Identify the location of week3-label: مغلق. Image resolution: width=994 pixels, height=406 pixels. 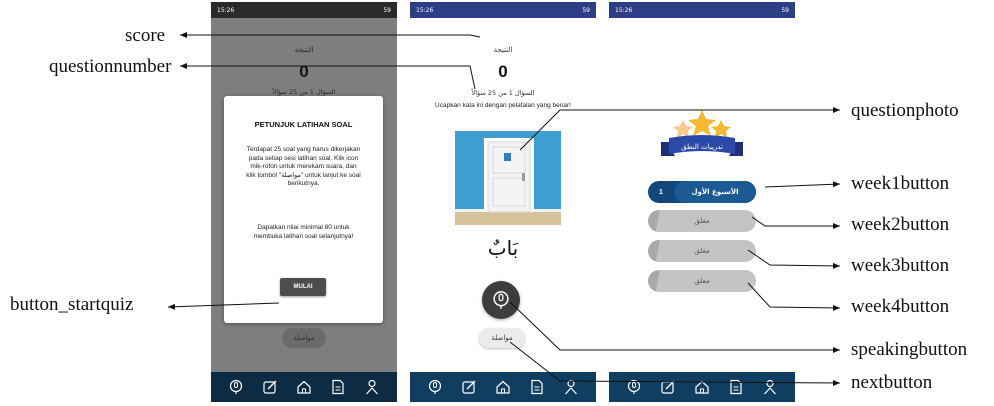
(702, 251).